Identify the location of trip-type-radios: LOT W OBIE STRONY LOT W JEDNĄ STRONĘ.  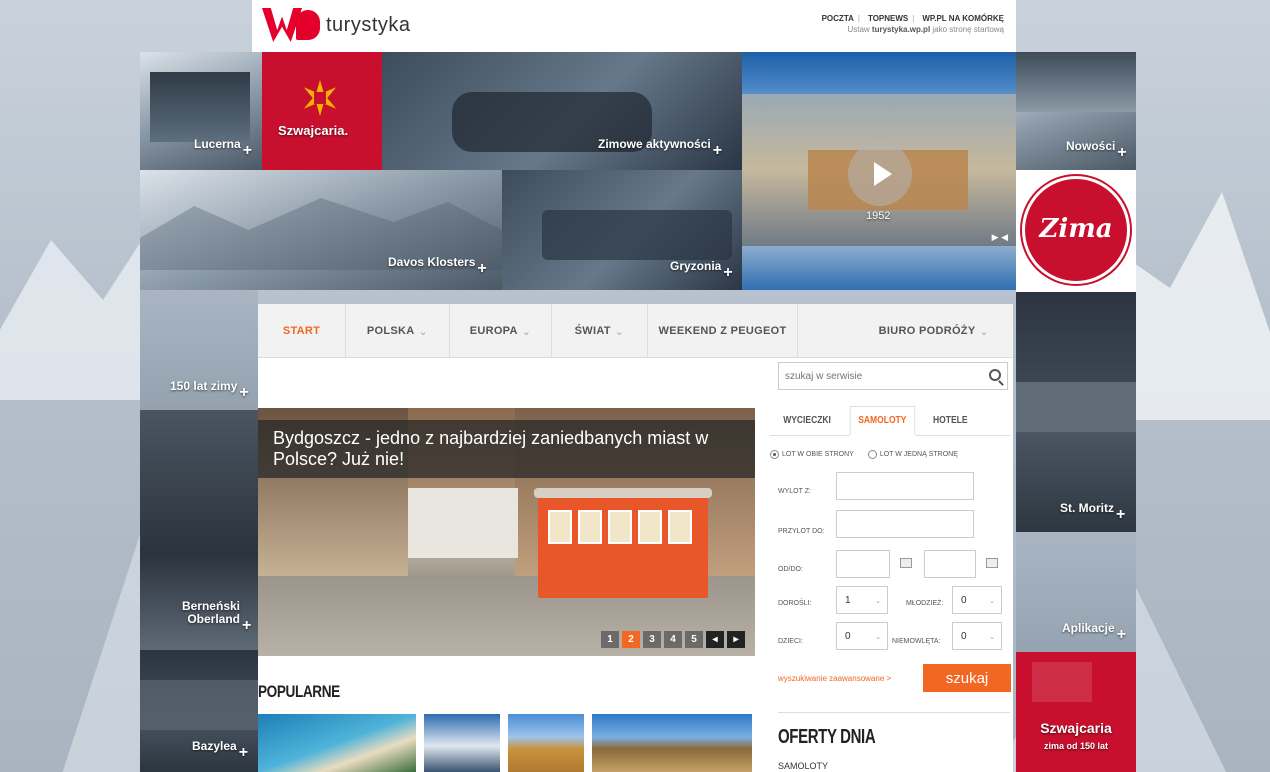
(890, 454).